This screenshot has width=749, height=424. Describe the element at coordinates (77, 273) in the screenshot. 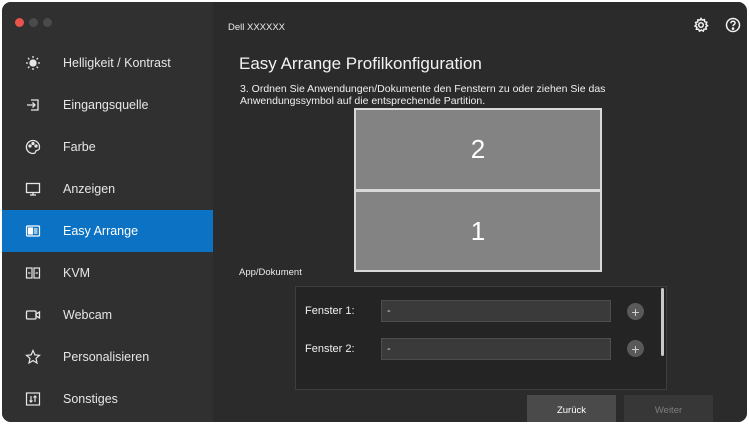

I see `sidebar-item-label: KVM` at that location.